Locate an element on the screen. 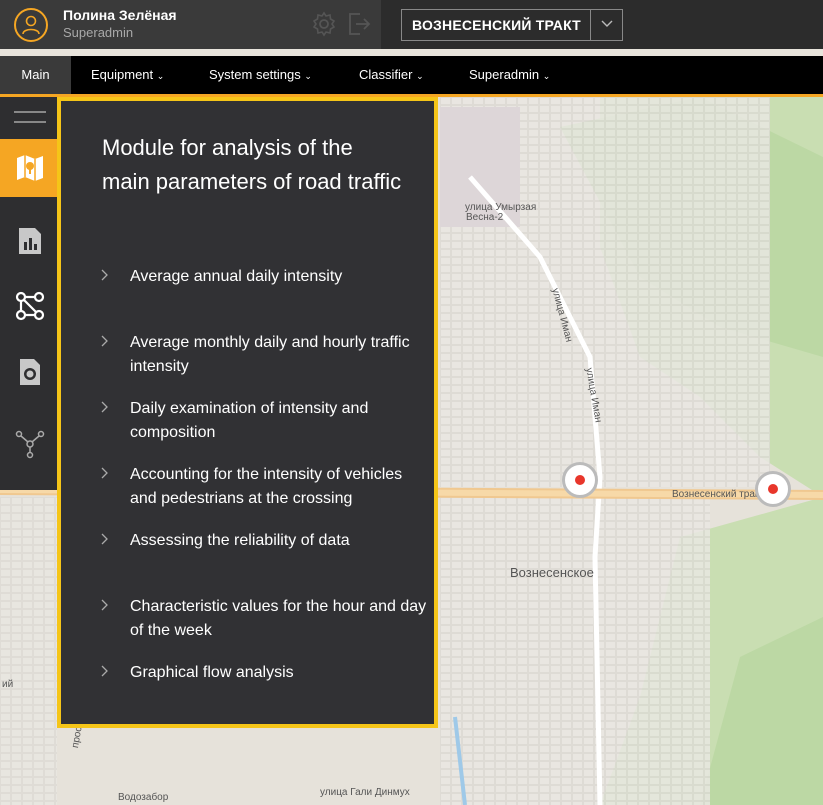  map-label-street-gali: улица Гали Динмух is located at coordinates (365, 792).